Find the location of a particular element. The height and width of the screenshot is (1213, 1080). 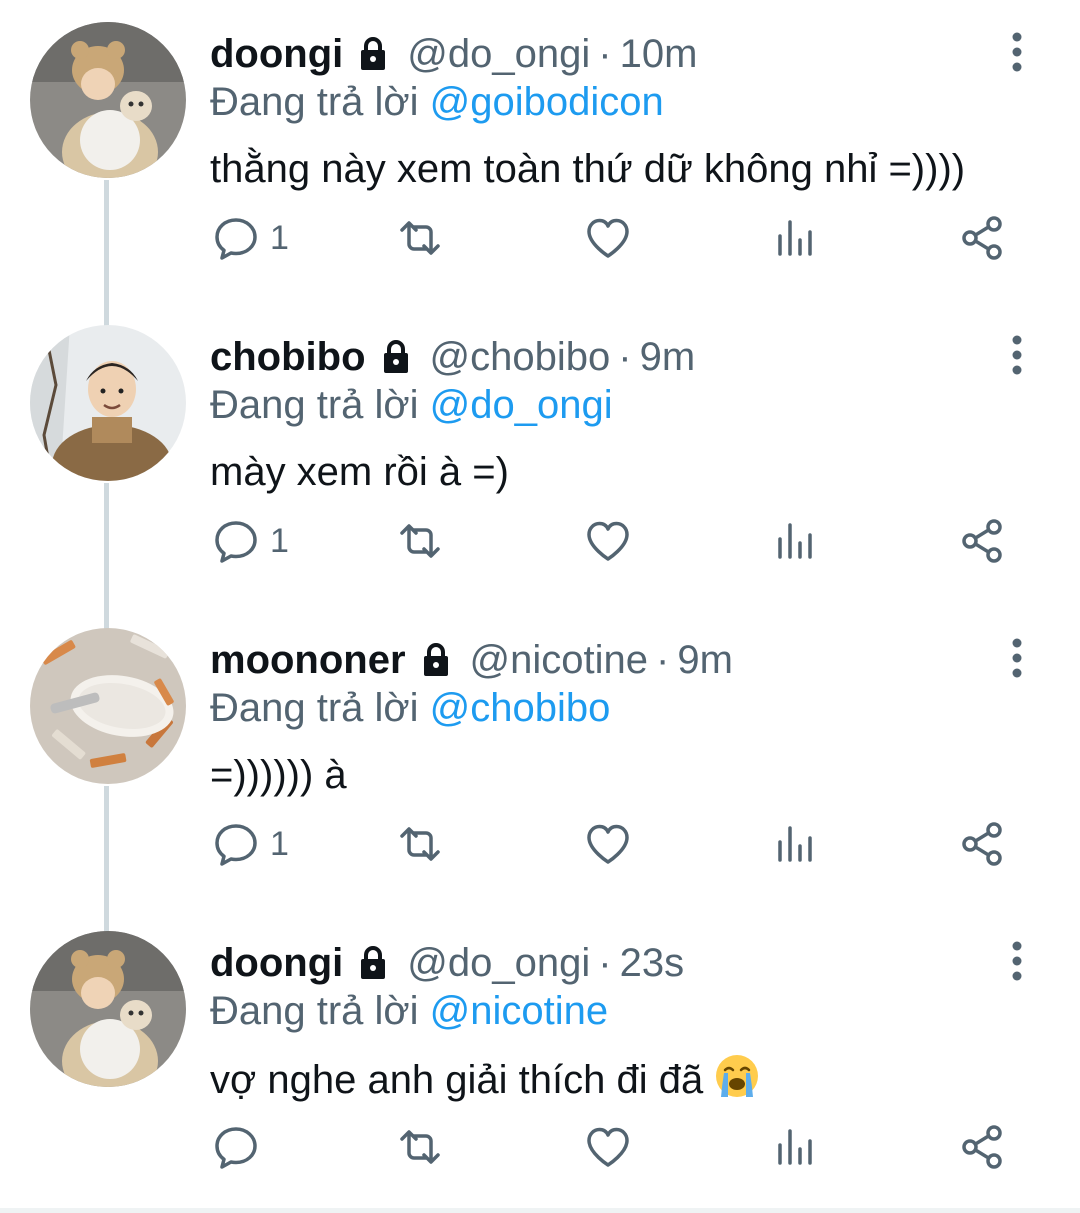

reply-button is located at coordinates (241, 1147).